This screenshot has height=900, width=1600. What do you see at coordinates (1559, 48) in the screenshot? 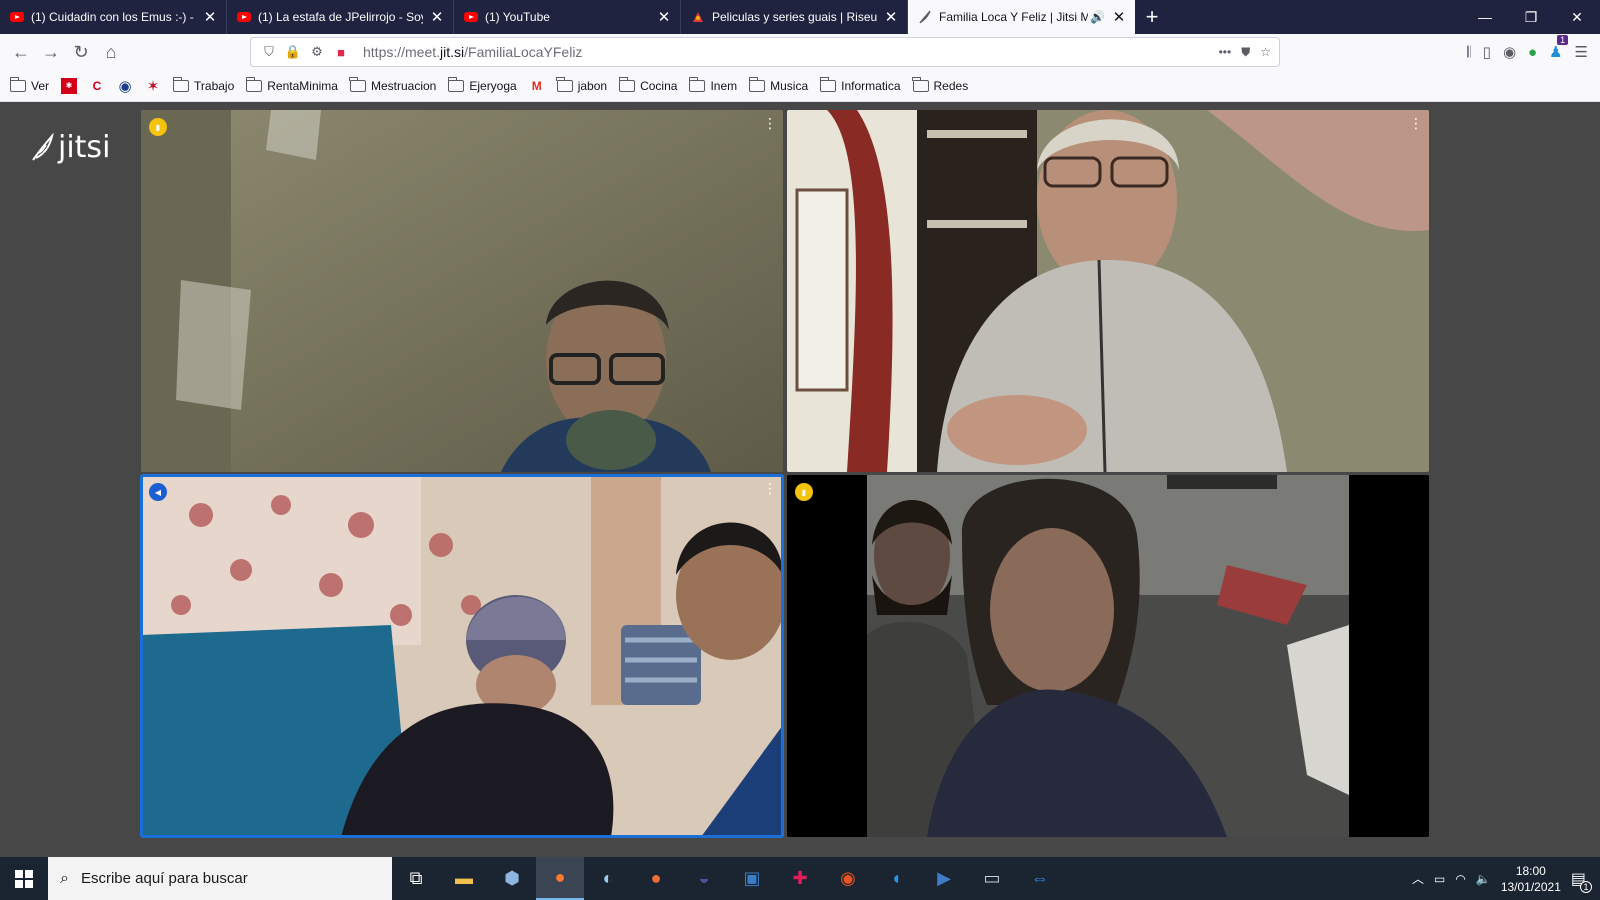
I see `extension-badge-icon: ♟ 1` at bounding box center [1559, 48].